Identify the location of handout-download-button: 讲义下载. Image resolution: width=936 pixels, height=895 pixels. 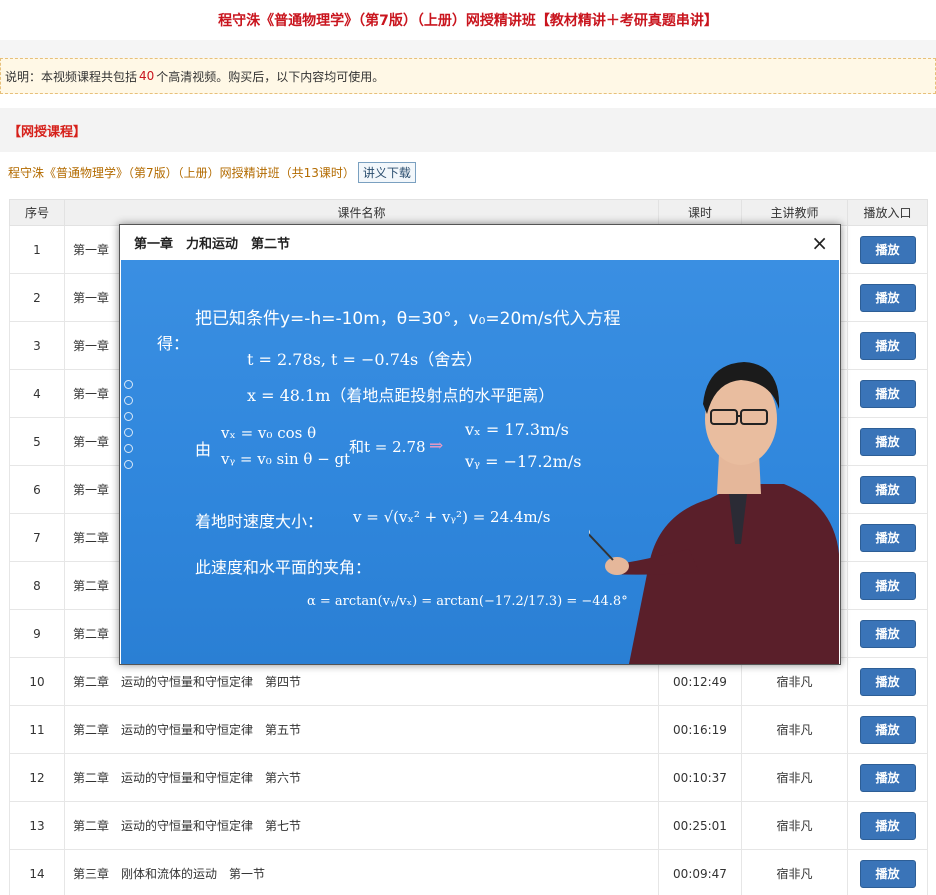
(386, 172).